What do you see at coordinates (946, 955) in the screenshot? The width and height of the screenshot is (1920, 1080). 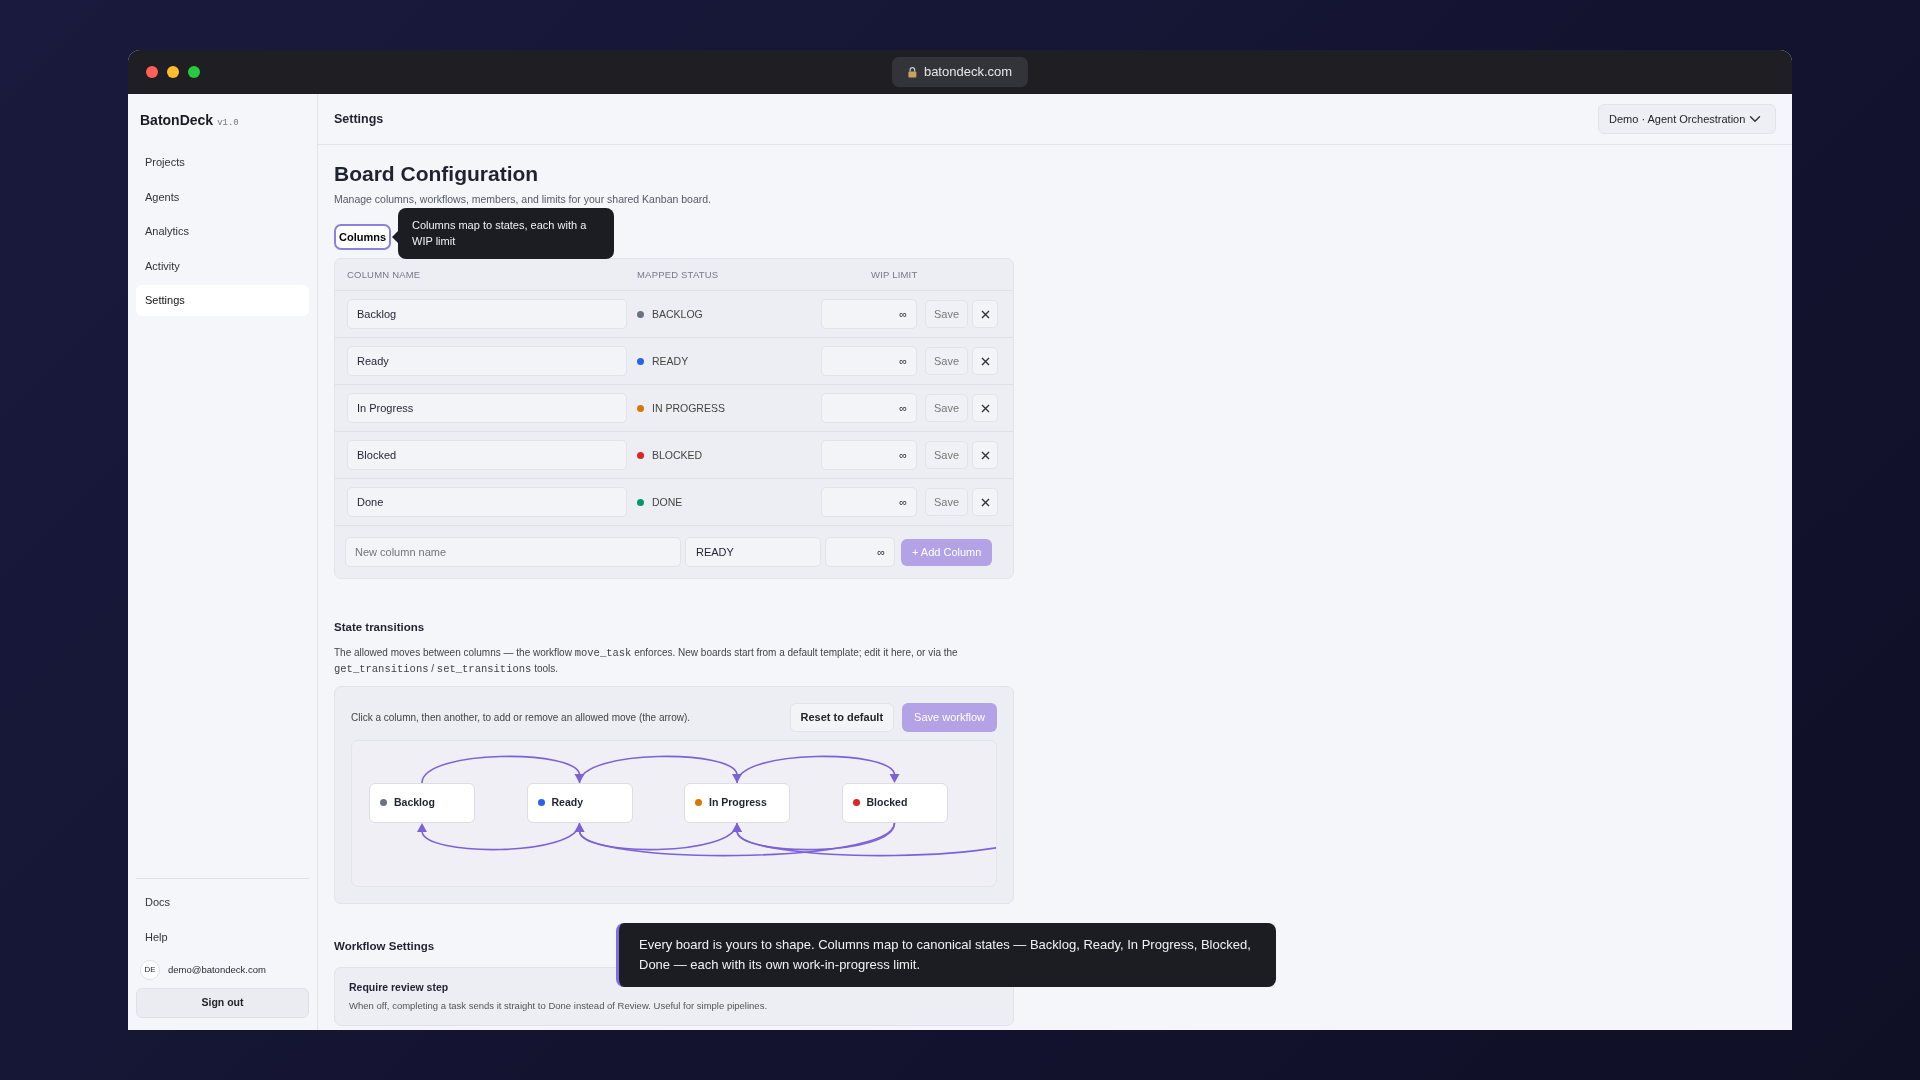 I see `tour-tooltip: Every board is yours to shape. Columns map to canonical states — Backlog, Ready, In Progress, Blocked, Done — each with its own work-in-progress limit.` at bounding box center [946, 955].